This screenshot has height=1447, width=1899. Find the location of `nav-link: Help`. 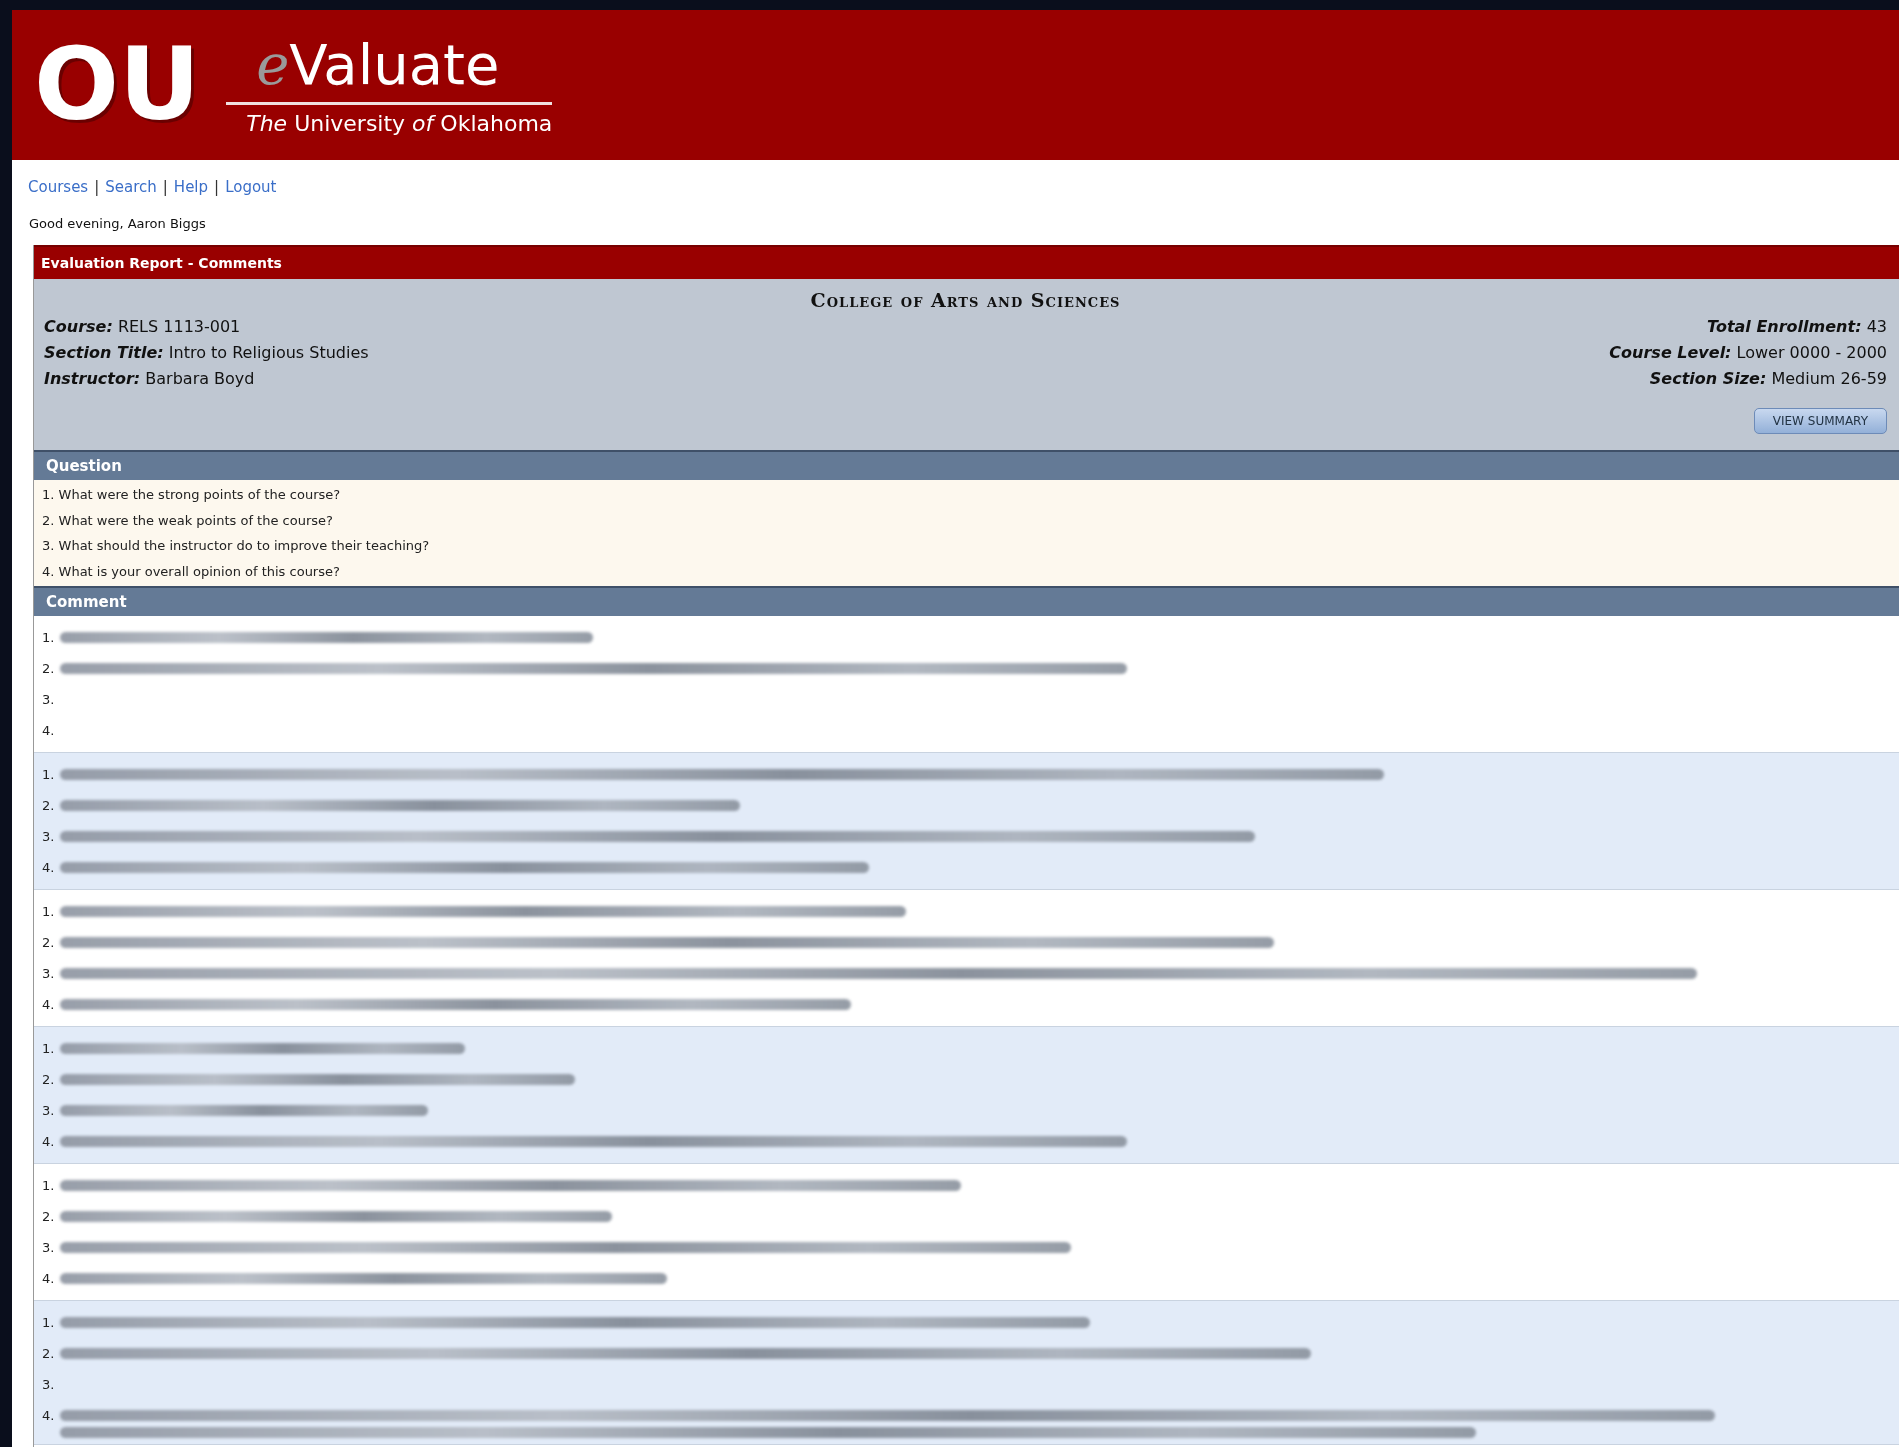

nav-link: Help is located at coordinates (191, 187).